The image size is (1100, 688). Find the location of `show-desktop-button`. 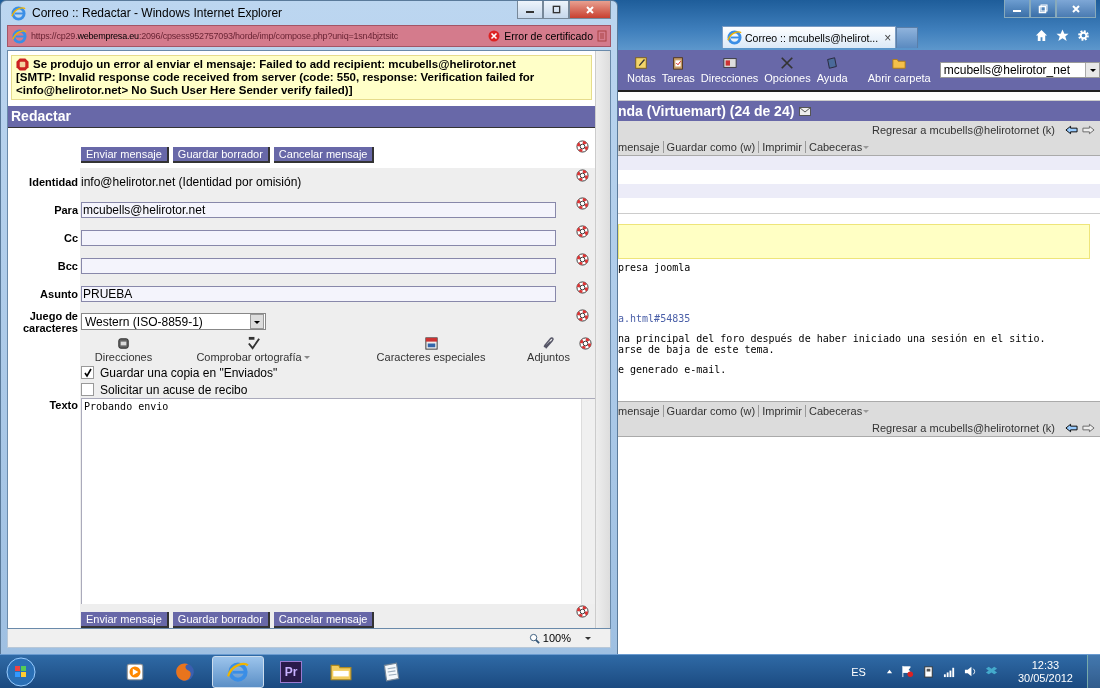

show-desktop-button is located at coordinates (1093, 671).